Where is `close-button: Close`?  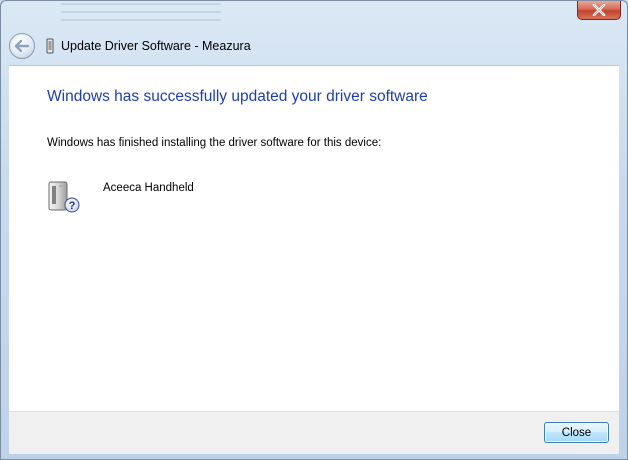
close-button: Close is located at coordinates (576, 432).